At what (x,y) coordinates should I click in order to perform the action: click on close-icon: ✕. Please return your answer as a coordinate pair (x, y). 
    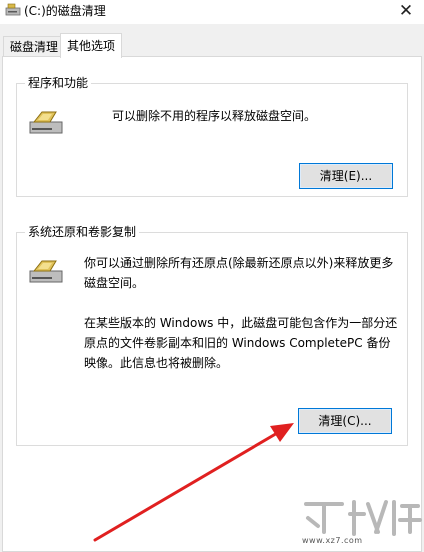
    Looking at the image, I should click on (406, 11).